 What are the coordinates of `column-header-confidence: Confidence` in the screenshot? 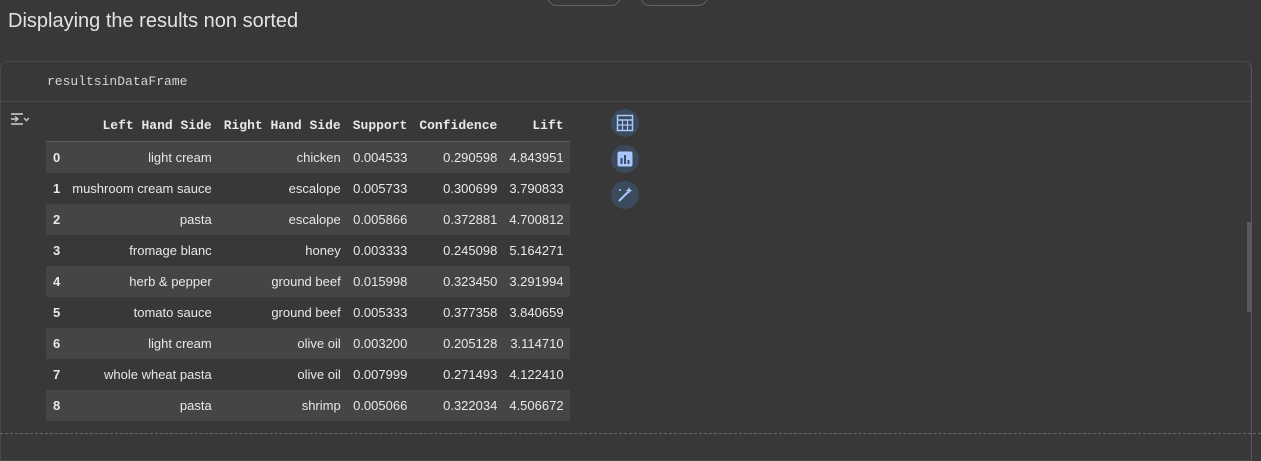 It's located at (458, 126).